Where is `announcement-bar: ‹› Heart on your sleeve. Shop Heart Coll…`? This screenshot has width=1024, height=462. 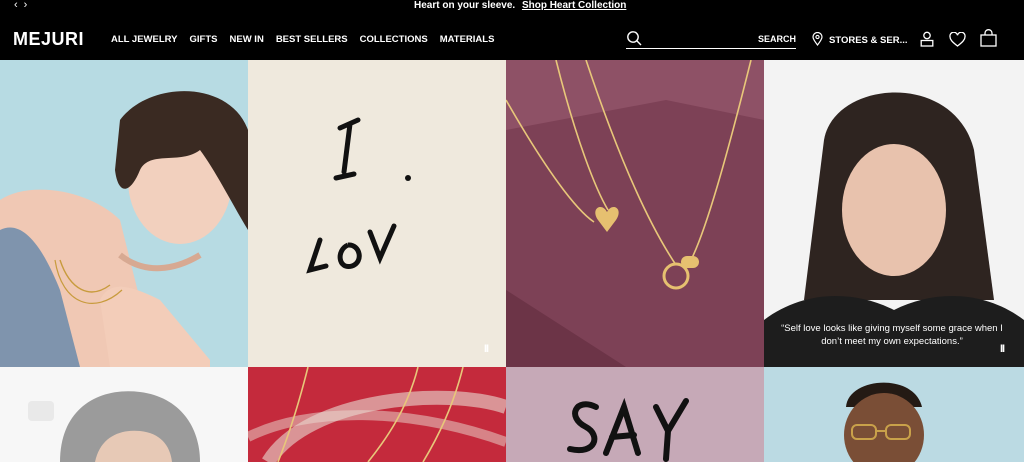 announcement-bar: ‹› Heart on your sleeve. Shop Heart Coll… is located at coordinates (512, 6).